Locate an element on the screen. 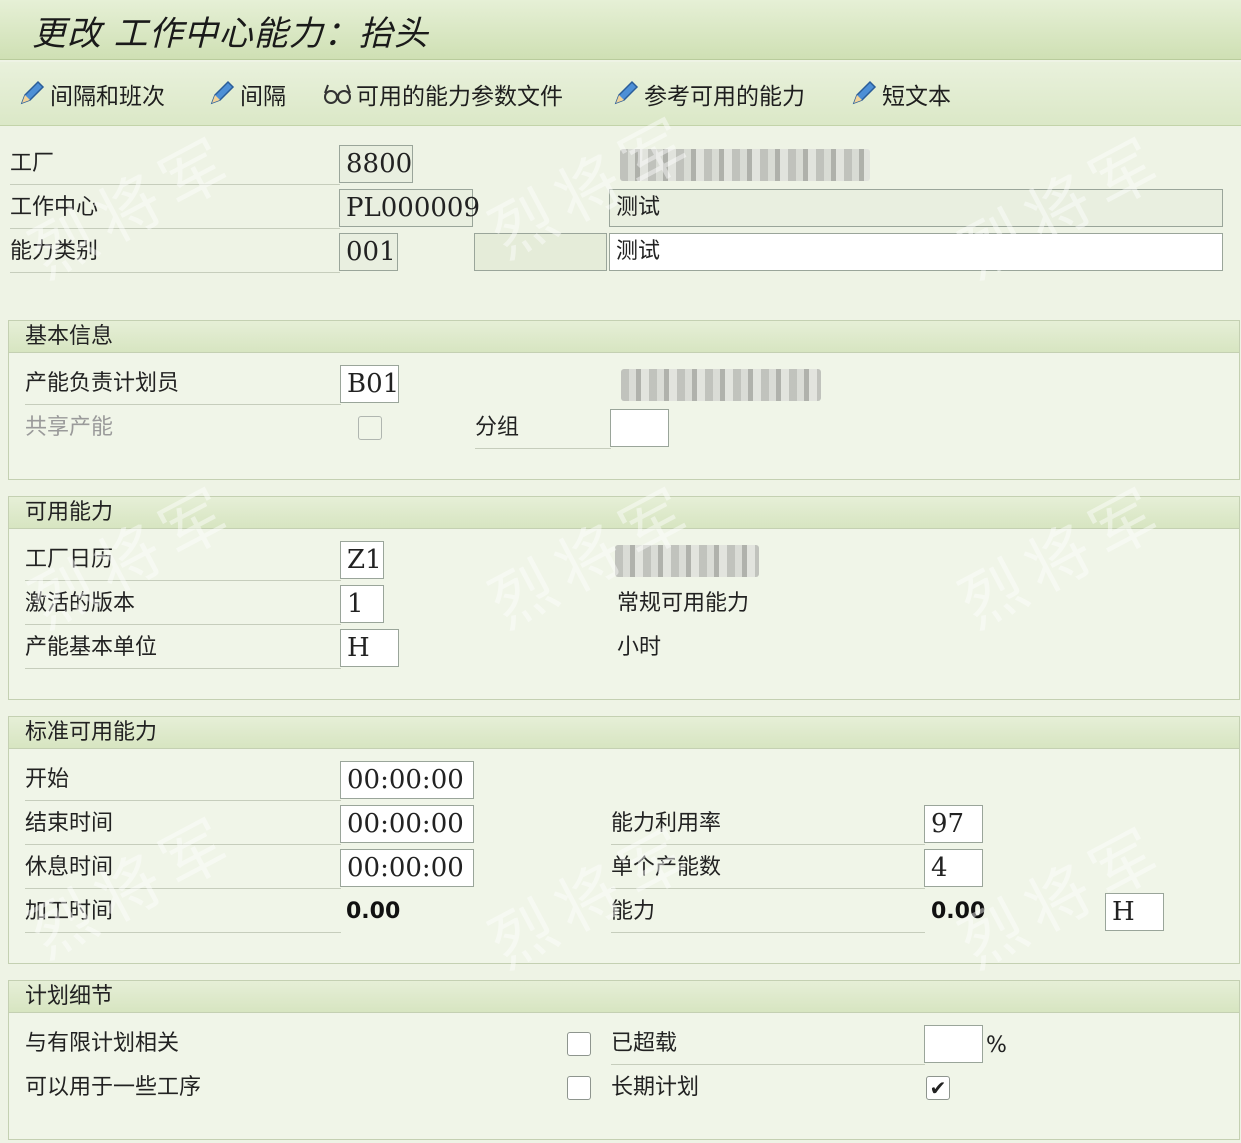 Image resolution: width=1241 pixels, height=1143 pixels. capacity-blank-field is located at coordinates (540, 252).